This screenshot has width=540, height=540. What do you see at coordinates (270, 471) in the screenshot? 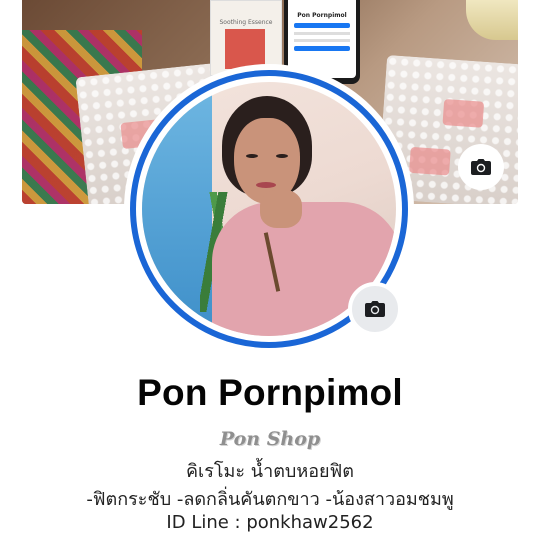
I see `bio-line: คิเรโมะ น้ำตบหอยฟิต` at bounding box center [270, 471].